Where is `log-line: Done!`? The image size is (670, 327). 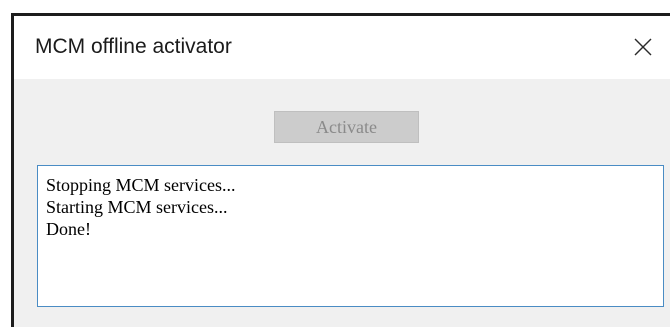
log-line: Done! is located at coordinates (68, 229).